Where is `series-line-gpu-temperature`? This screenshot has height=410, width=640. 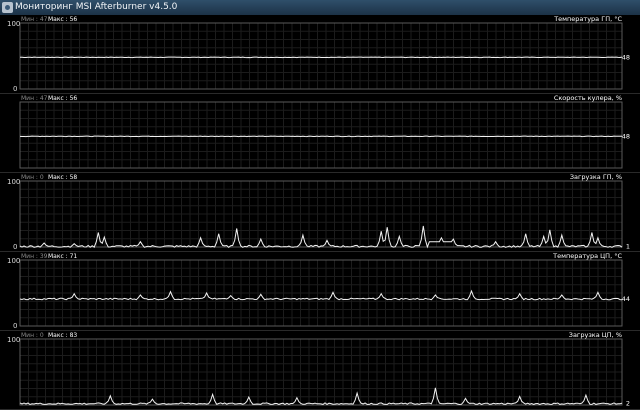 series-line-gpu-temperature is located at coordinates (321, 57).